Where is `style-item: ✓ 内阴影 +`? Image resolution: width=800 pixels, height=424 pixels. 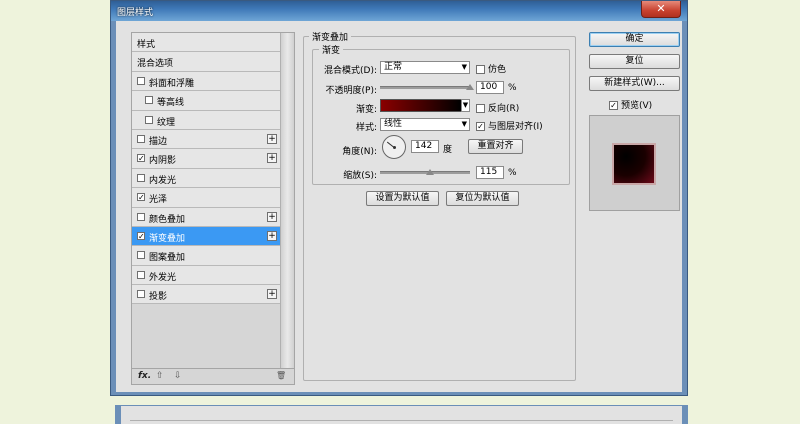
style-item: ✓ 内阴影 + is located at coordinates (206, 159).